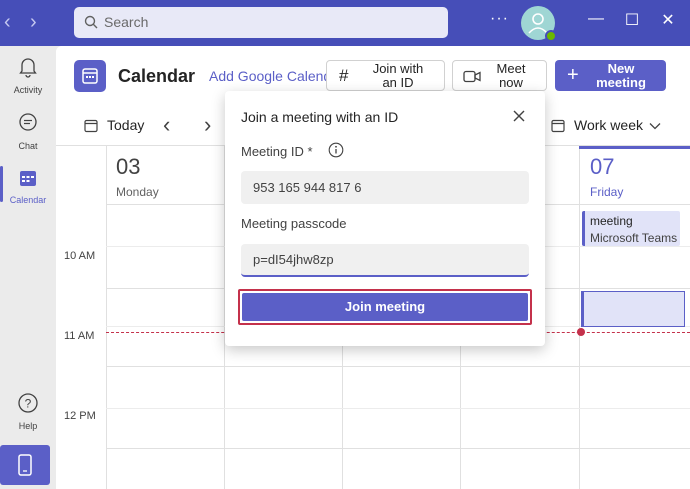 The image size is (690, 489). What do you see at coordinates (28, 146) in the screenshot?
I see `rail-label-chat: Chat` at bounding box center [28, 146].